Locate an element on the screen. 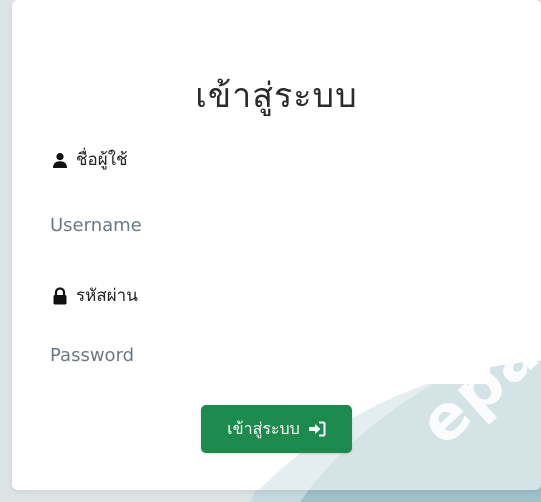 This screenshot has width=541, height=502. username-input is located at coordinates (265, 225).